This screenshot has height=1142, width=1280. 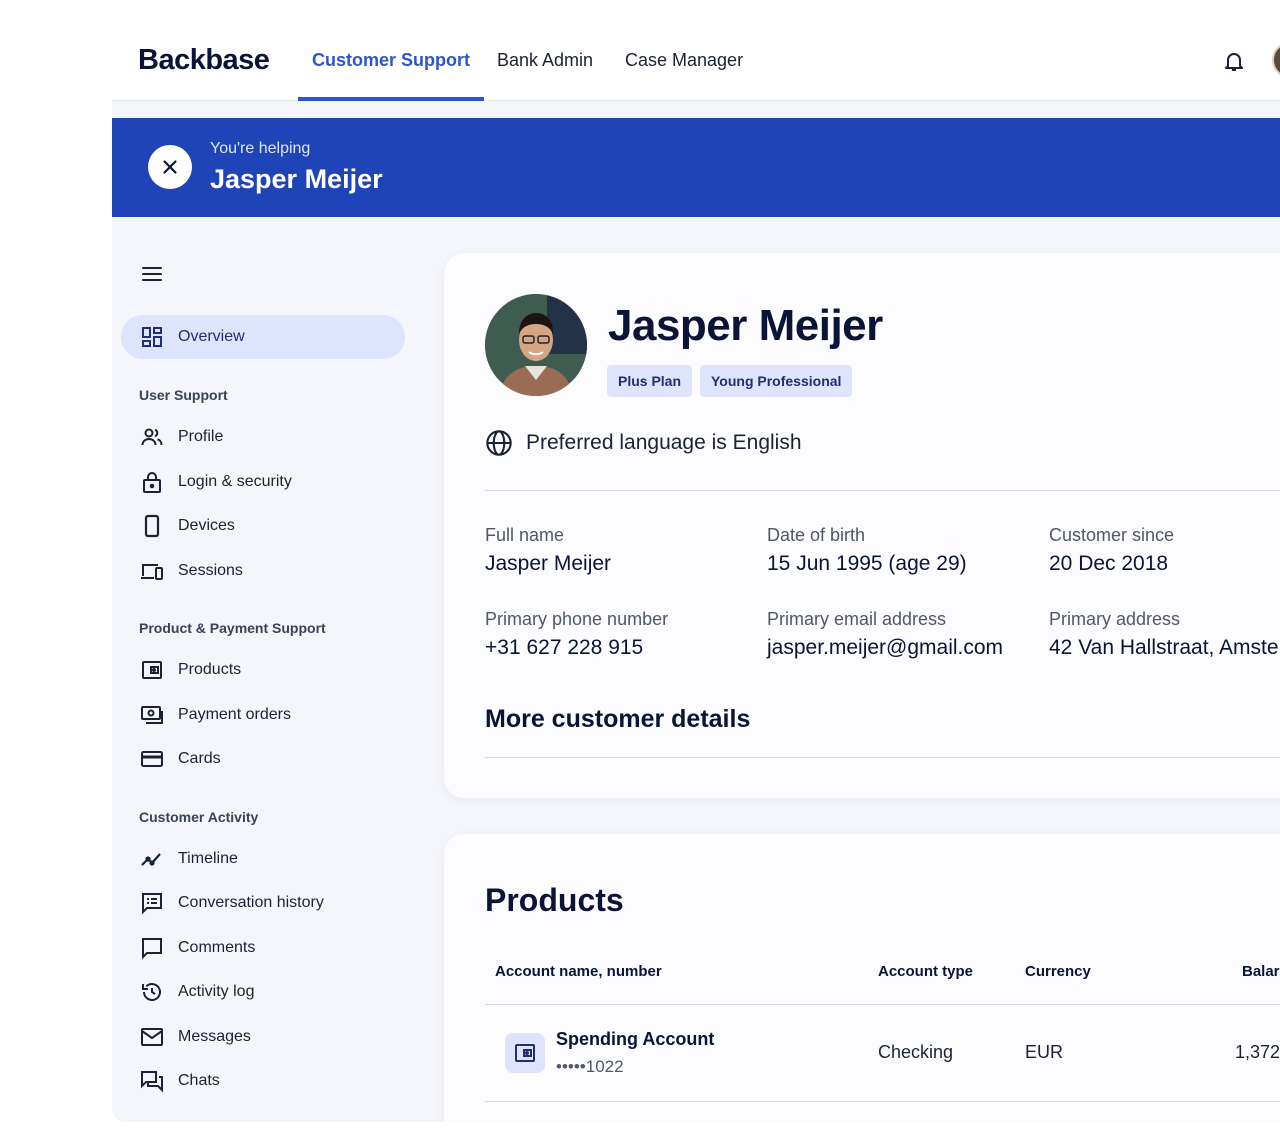 I want to click on field-value-date-of-birth: 15 Jun 1995 (age 29), so click(x=867, y=563).